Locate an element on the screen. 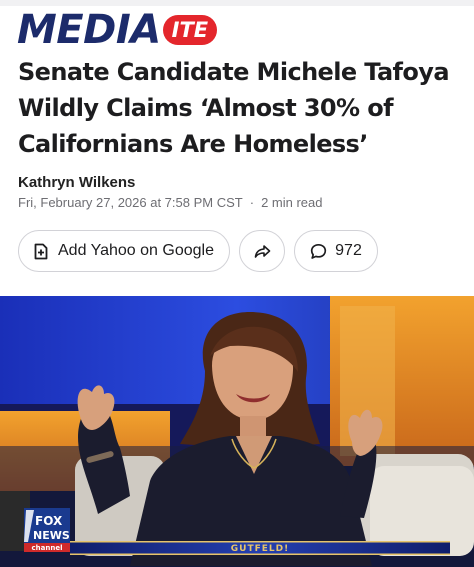  comments-count: 972 is located at coordinates (348, 250).